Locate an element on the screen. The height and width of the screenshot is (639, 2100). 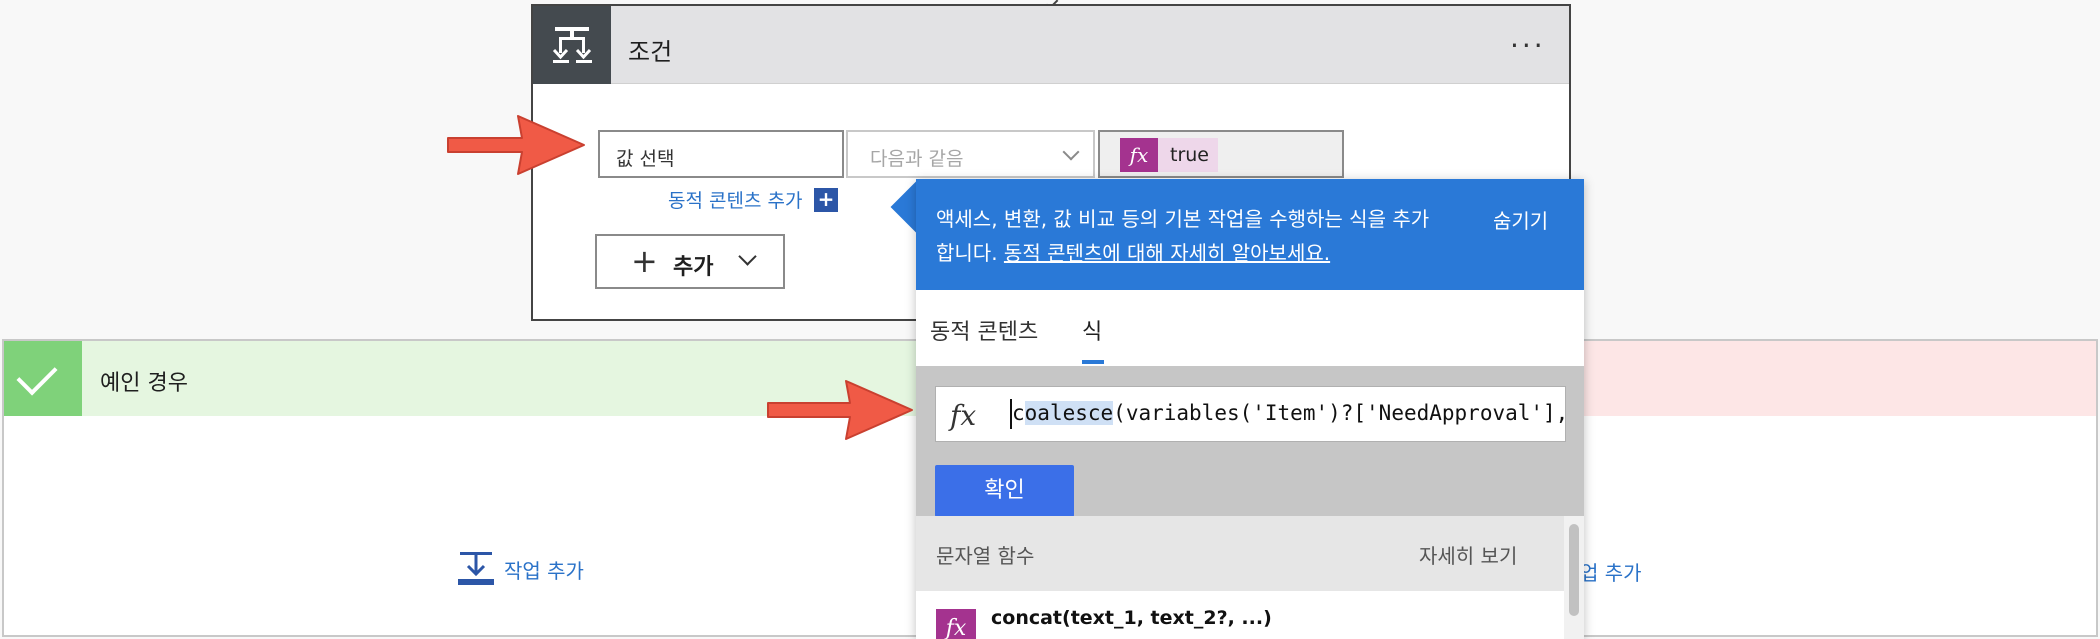
expression-prefix: c is located at coordinates (1018, 413).